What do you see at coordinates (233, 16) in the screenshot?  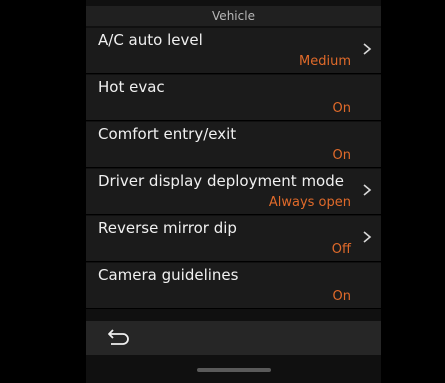 I see `page-title: Vehicle` at bounding box center [233, 16].